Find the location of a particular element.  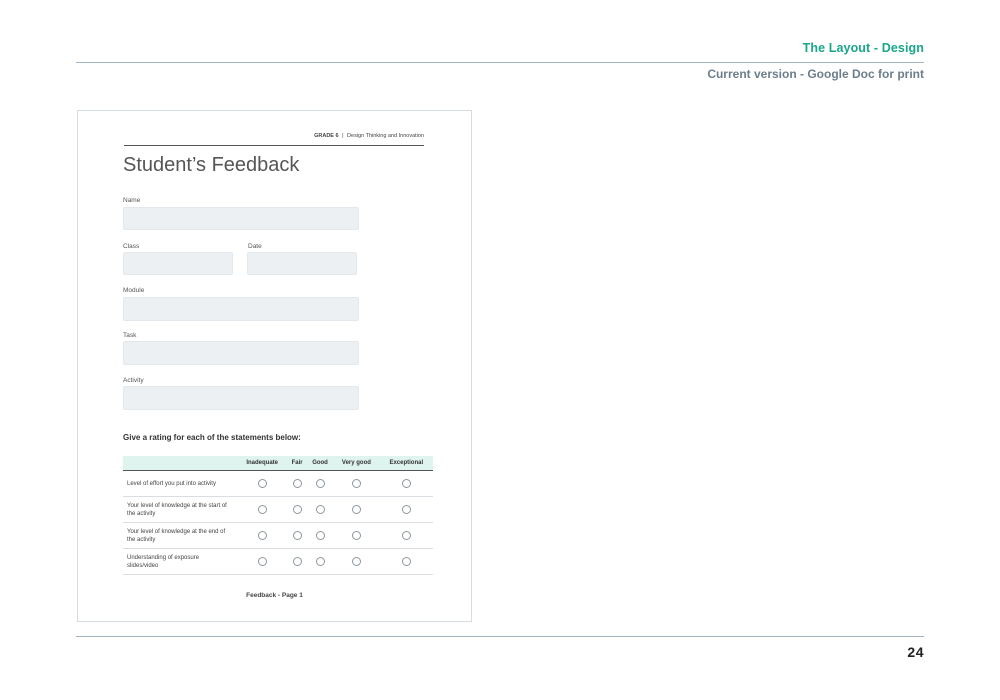

slide-title: The Layout - Design is located at coordinates (863, 48).